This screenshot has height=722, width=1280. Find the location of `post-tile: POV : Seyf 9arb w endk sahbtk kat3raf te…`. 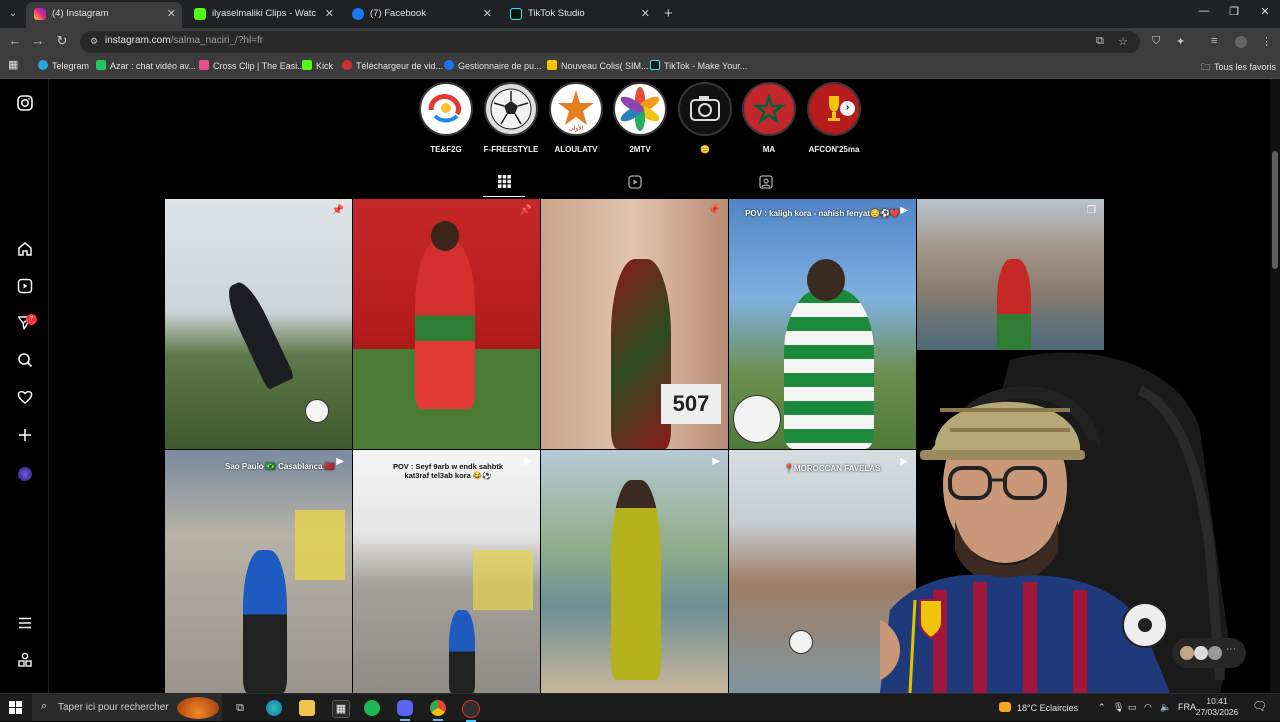

post-tile: POV : Seyf 9arb w endk sahbtk kat3raf te… is located at coordinates (446, 571).